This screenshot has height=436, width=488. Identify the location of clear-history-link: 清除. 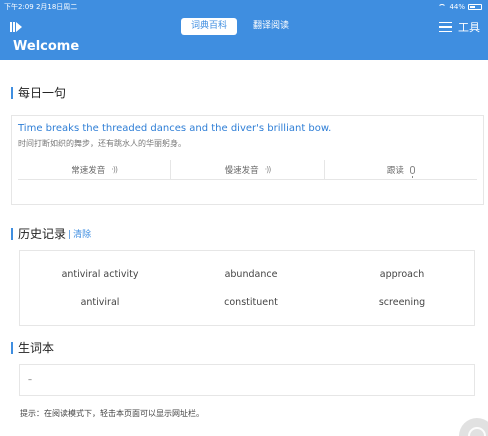
(79, 233).